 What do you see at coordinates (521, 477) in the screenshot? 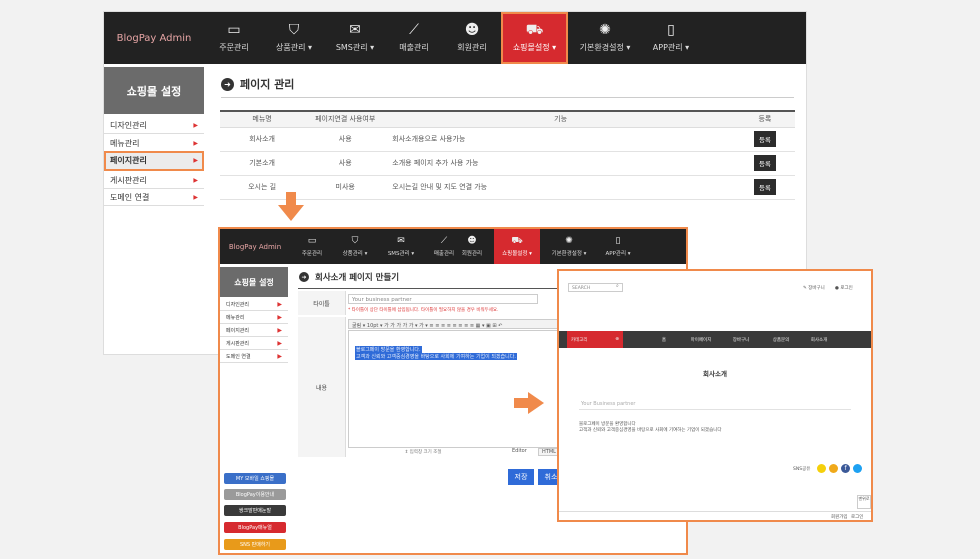
I see `save-button: 저장` at bounding box center [521, 477].